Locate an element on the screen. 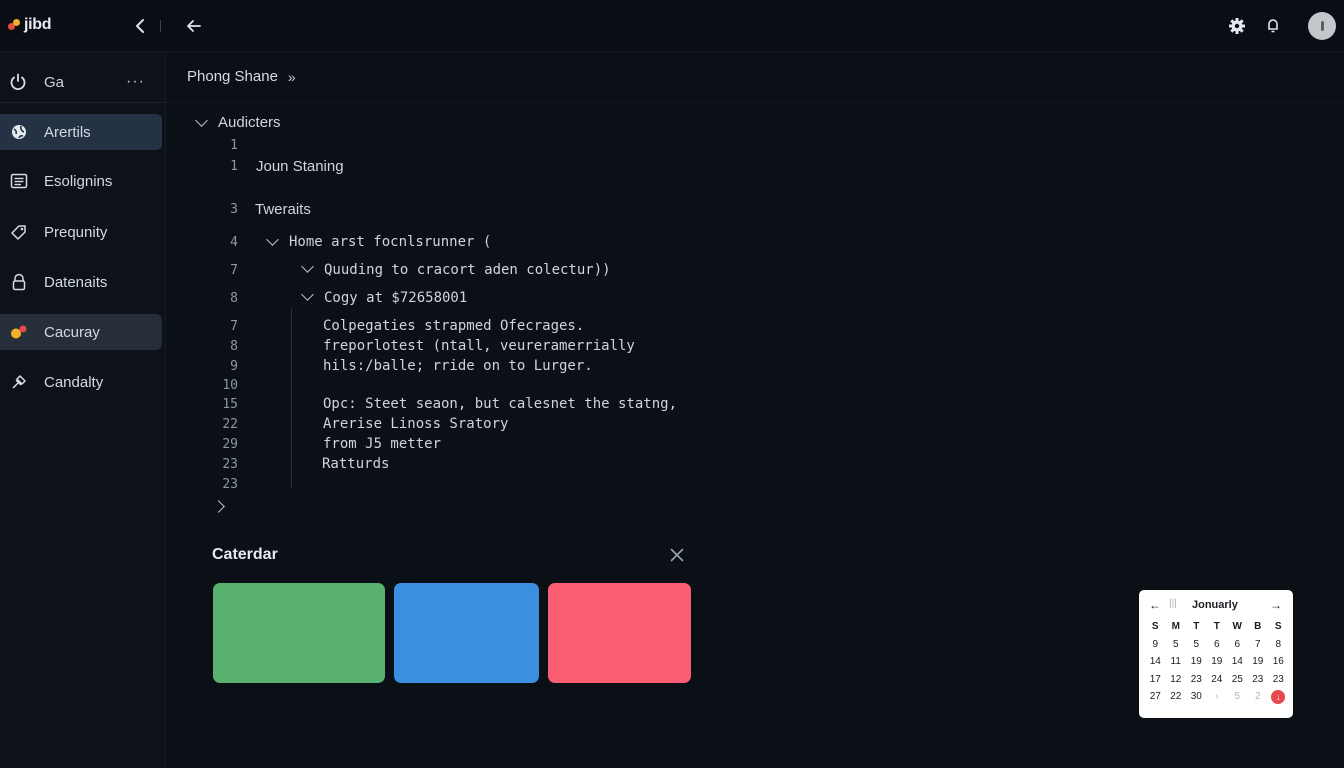 The image size is (1344, 768). double-chevron-icon: » is located at coordinates (291, 76).